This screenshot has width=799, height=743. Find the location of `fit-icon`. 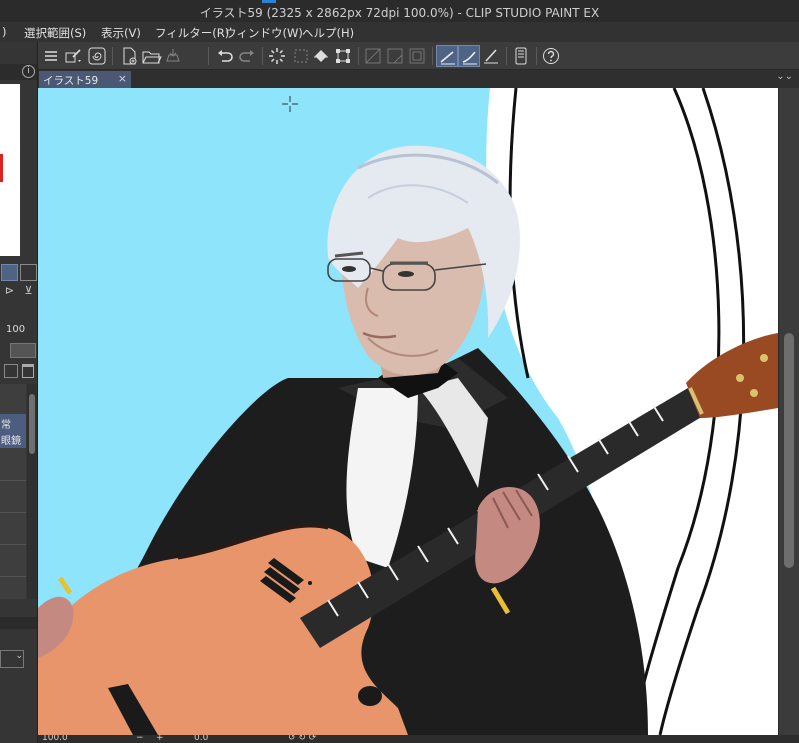

fit-icon is located at coordinates (28, 272).